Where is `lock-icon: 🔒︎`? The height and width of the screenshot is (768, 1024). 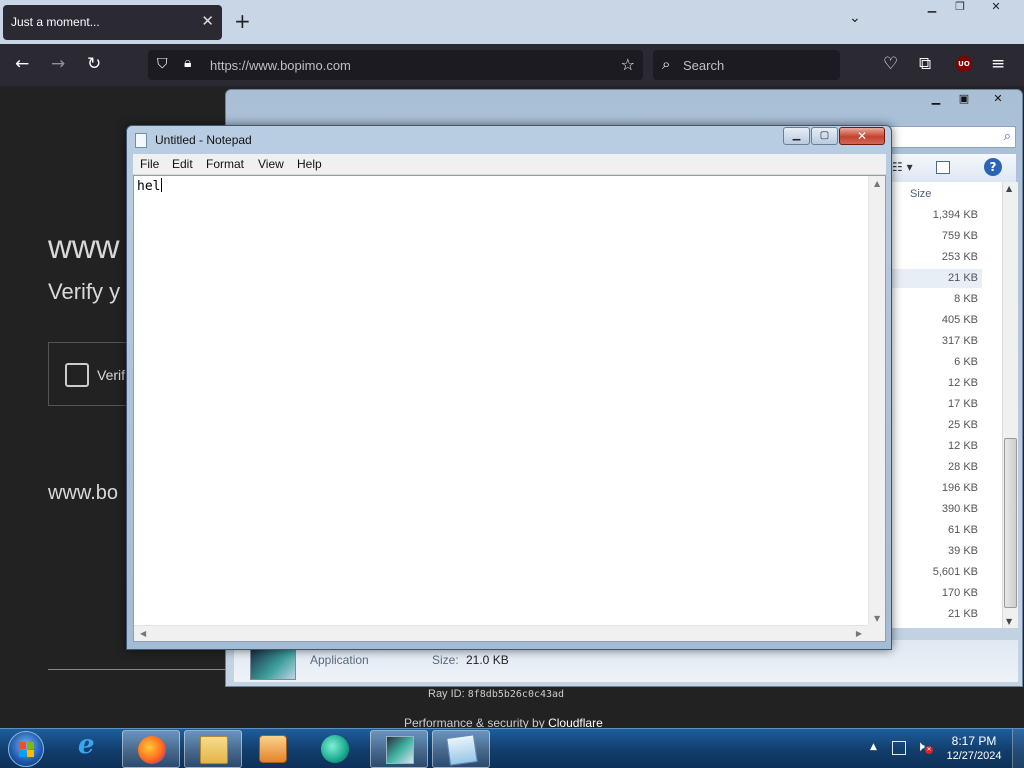
lock-icon: 🔒︎ is located at coordinates (187, 63).